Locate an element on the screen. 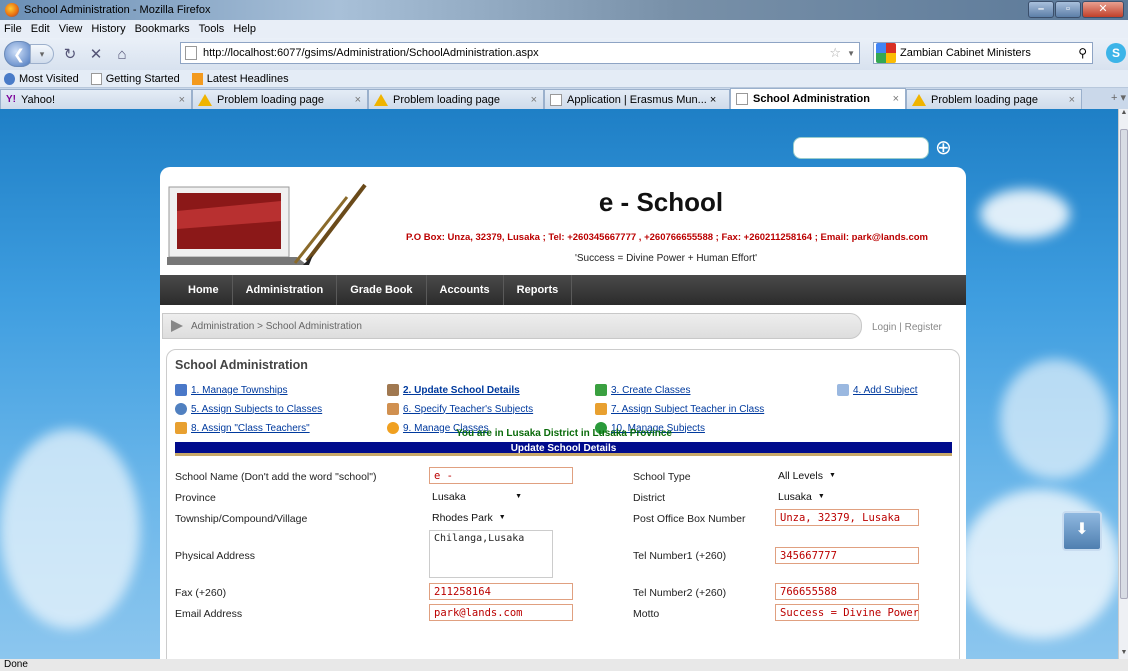 Image resolution: width=1128 pixels, height=671 pixels. tab-problem-loading-1: Problem loading page × is located at coordinates (280, 99).